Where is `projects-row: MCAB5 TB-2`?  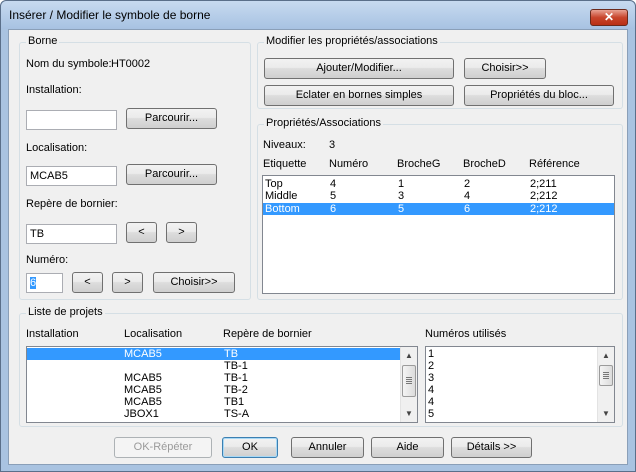
projects-row: MCAB5 TB-2 is located at coordinates (214, 390).